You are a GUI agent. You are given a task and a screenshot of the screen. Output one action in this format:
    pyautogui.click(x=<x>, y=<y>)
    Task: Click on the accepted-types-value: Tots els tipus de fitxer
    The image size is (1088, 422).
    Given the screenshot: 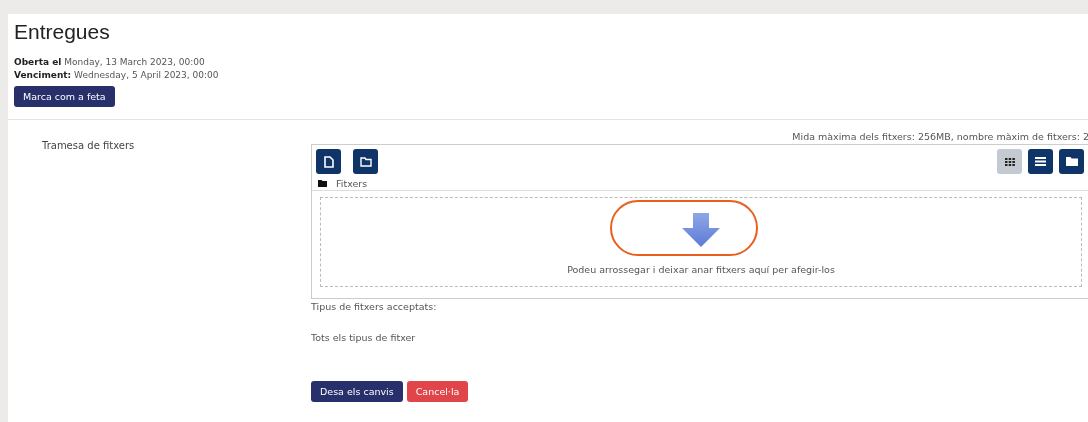 What is the action you would take?
    pyautogui.click(x=364, y=337)
    